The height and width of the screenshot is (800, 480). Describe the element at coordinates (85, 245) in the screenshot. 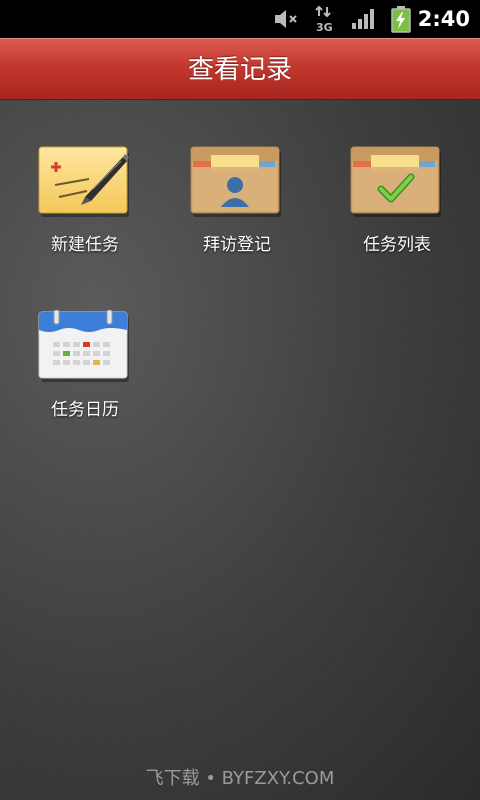

I see `new-task-label: 新建任务` at that location.